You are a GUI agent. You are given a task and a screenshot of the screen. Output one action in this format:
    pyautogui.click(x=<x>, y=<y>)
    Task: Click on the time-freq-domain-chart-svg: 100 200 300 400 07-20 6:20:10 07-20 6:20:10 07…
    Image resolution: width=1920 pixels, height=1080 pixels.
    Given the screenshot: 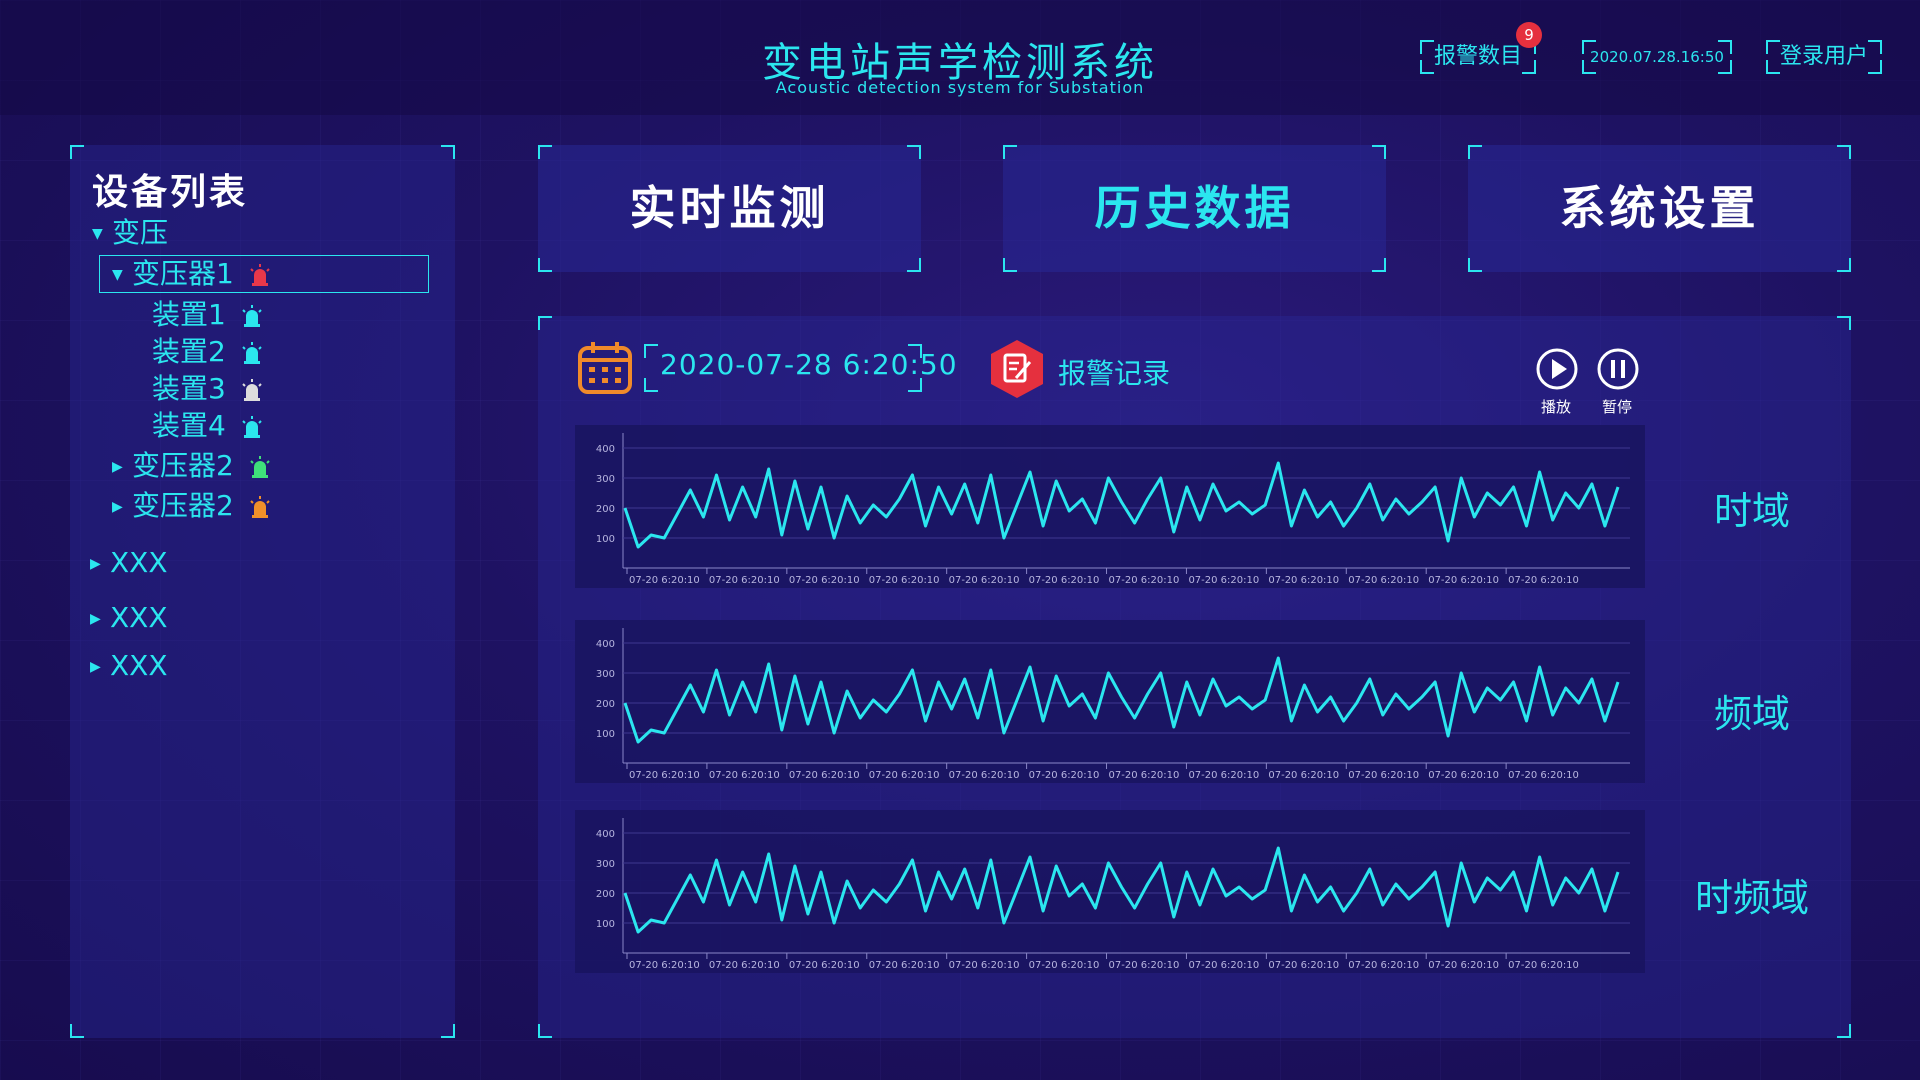 What is the action you would take?
    pyautogui.click(x=1113, y=894)
    